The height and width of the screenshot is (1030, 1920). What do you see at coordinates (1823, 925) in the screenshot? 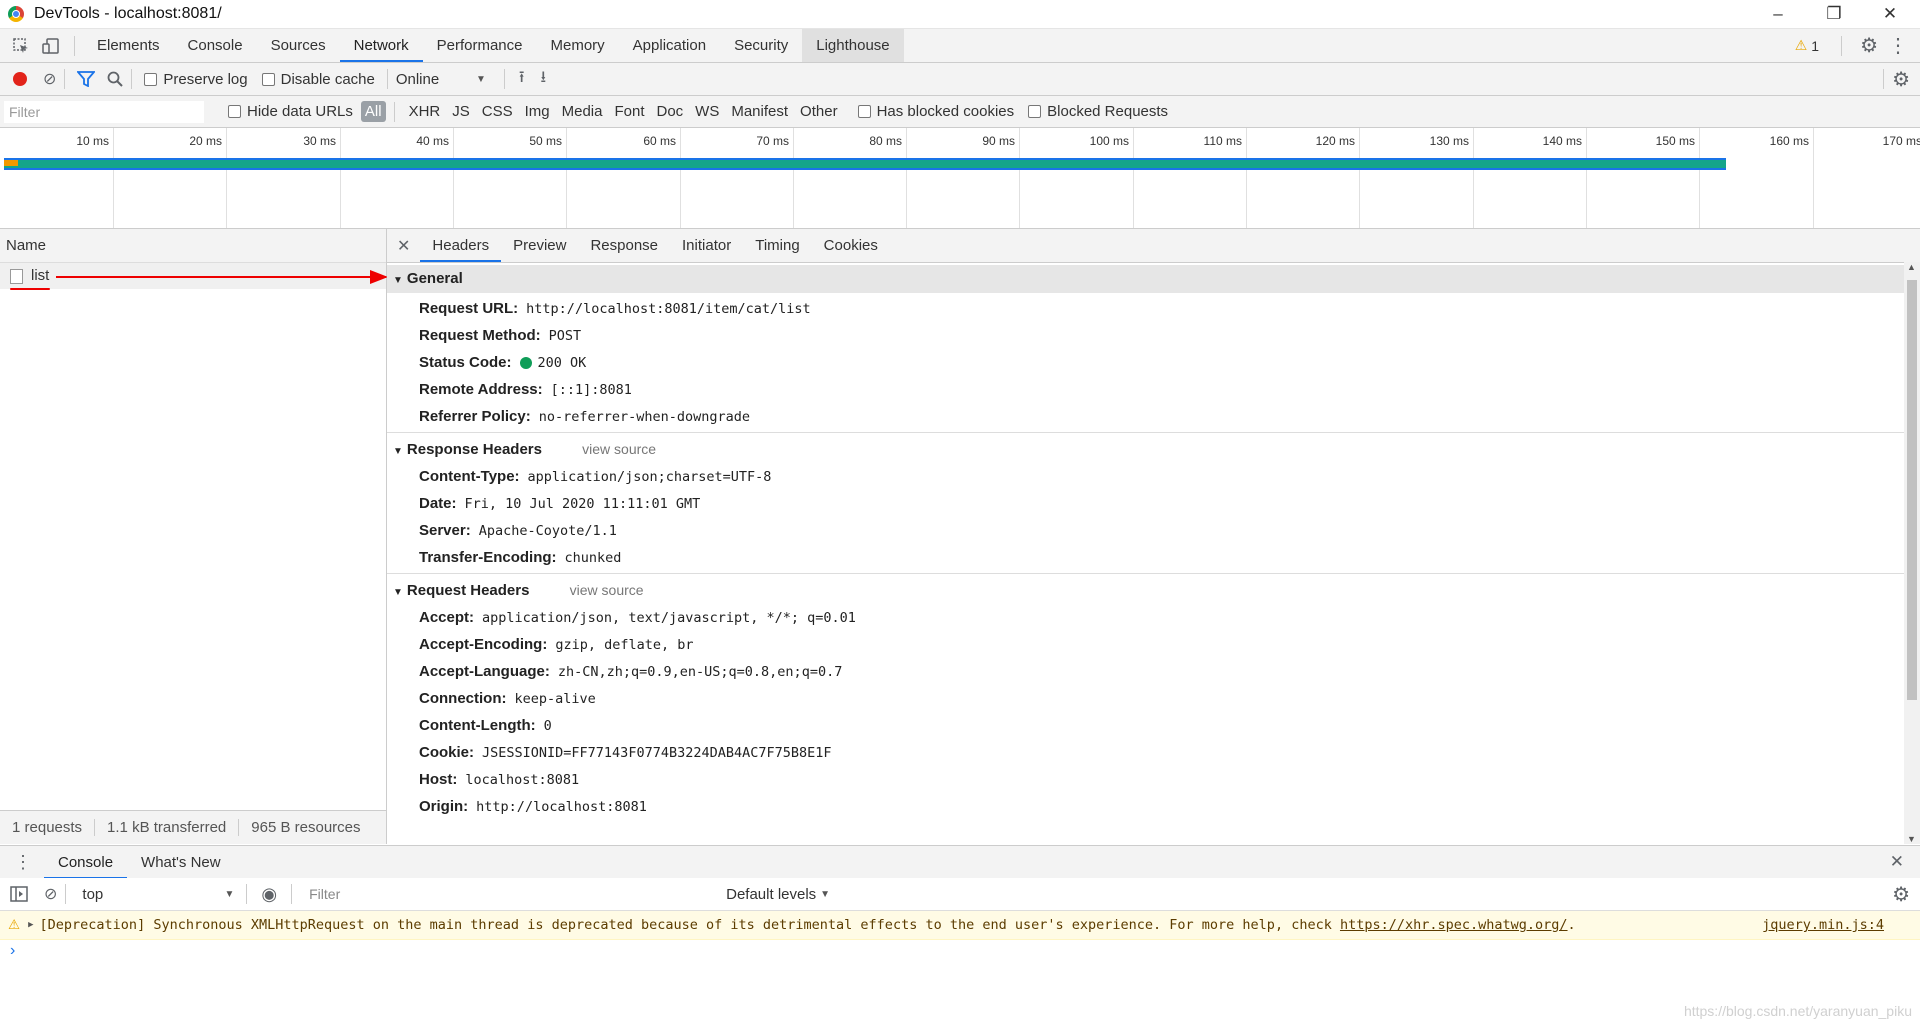
I see `source-location-link: jquery.min.js:4` at bounding box center [1823, 925].